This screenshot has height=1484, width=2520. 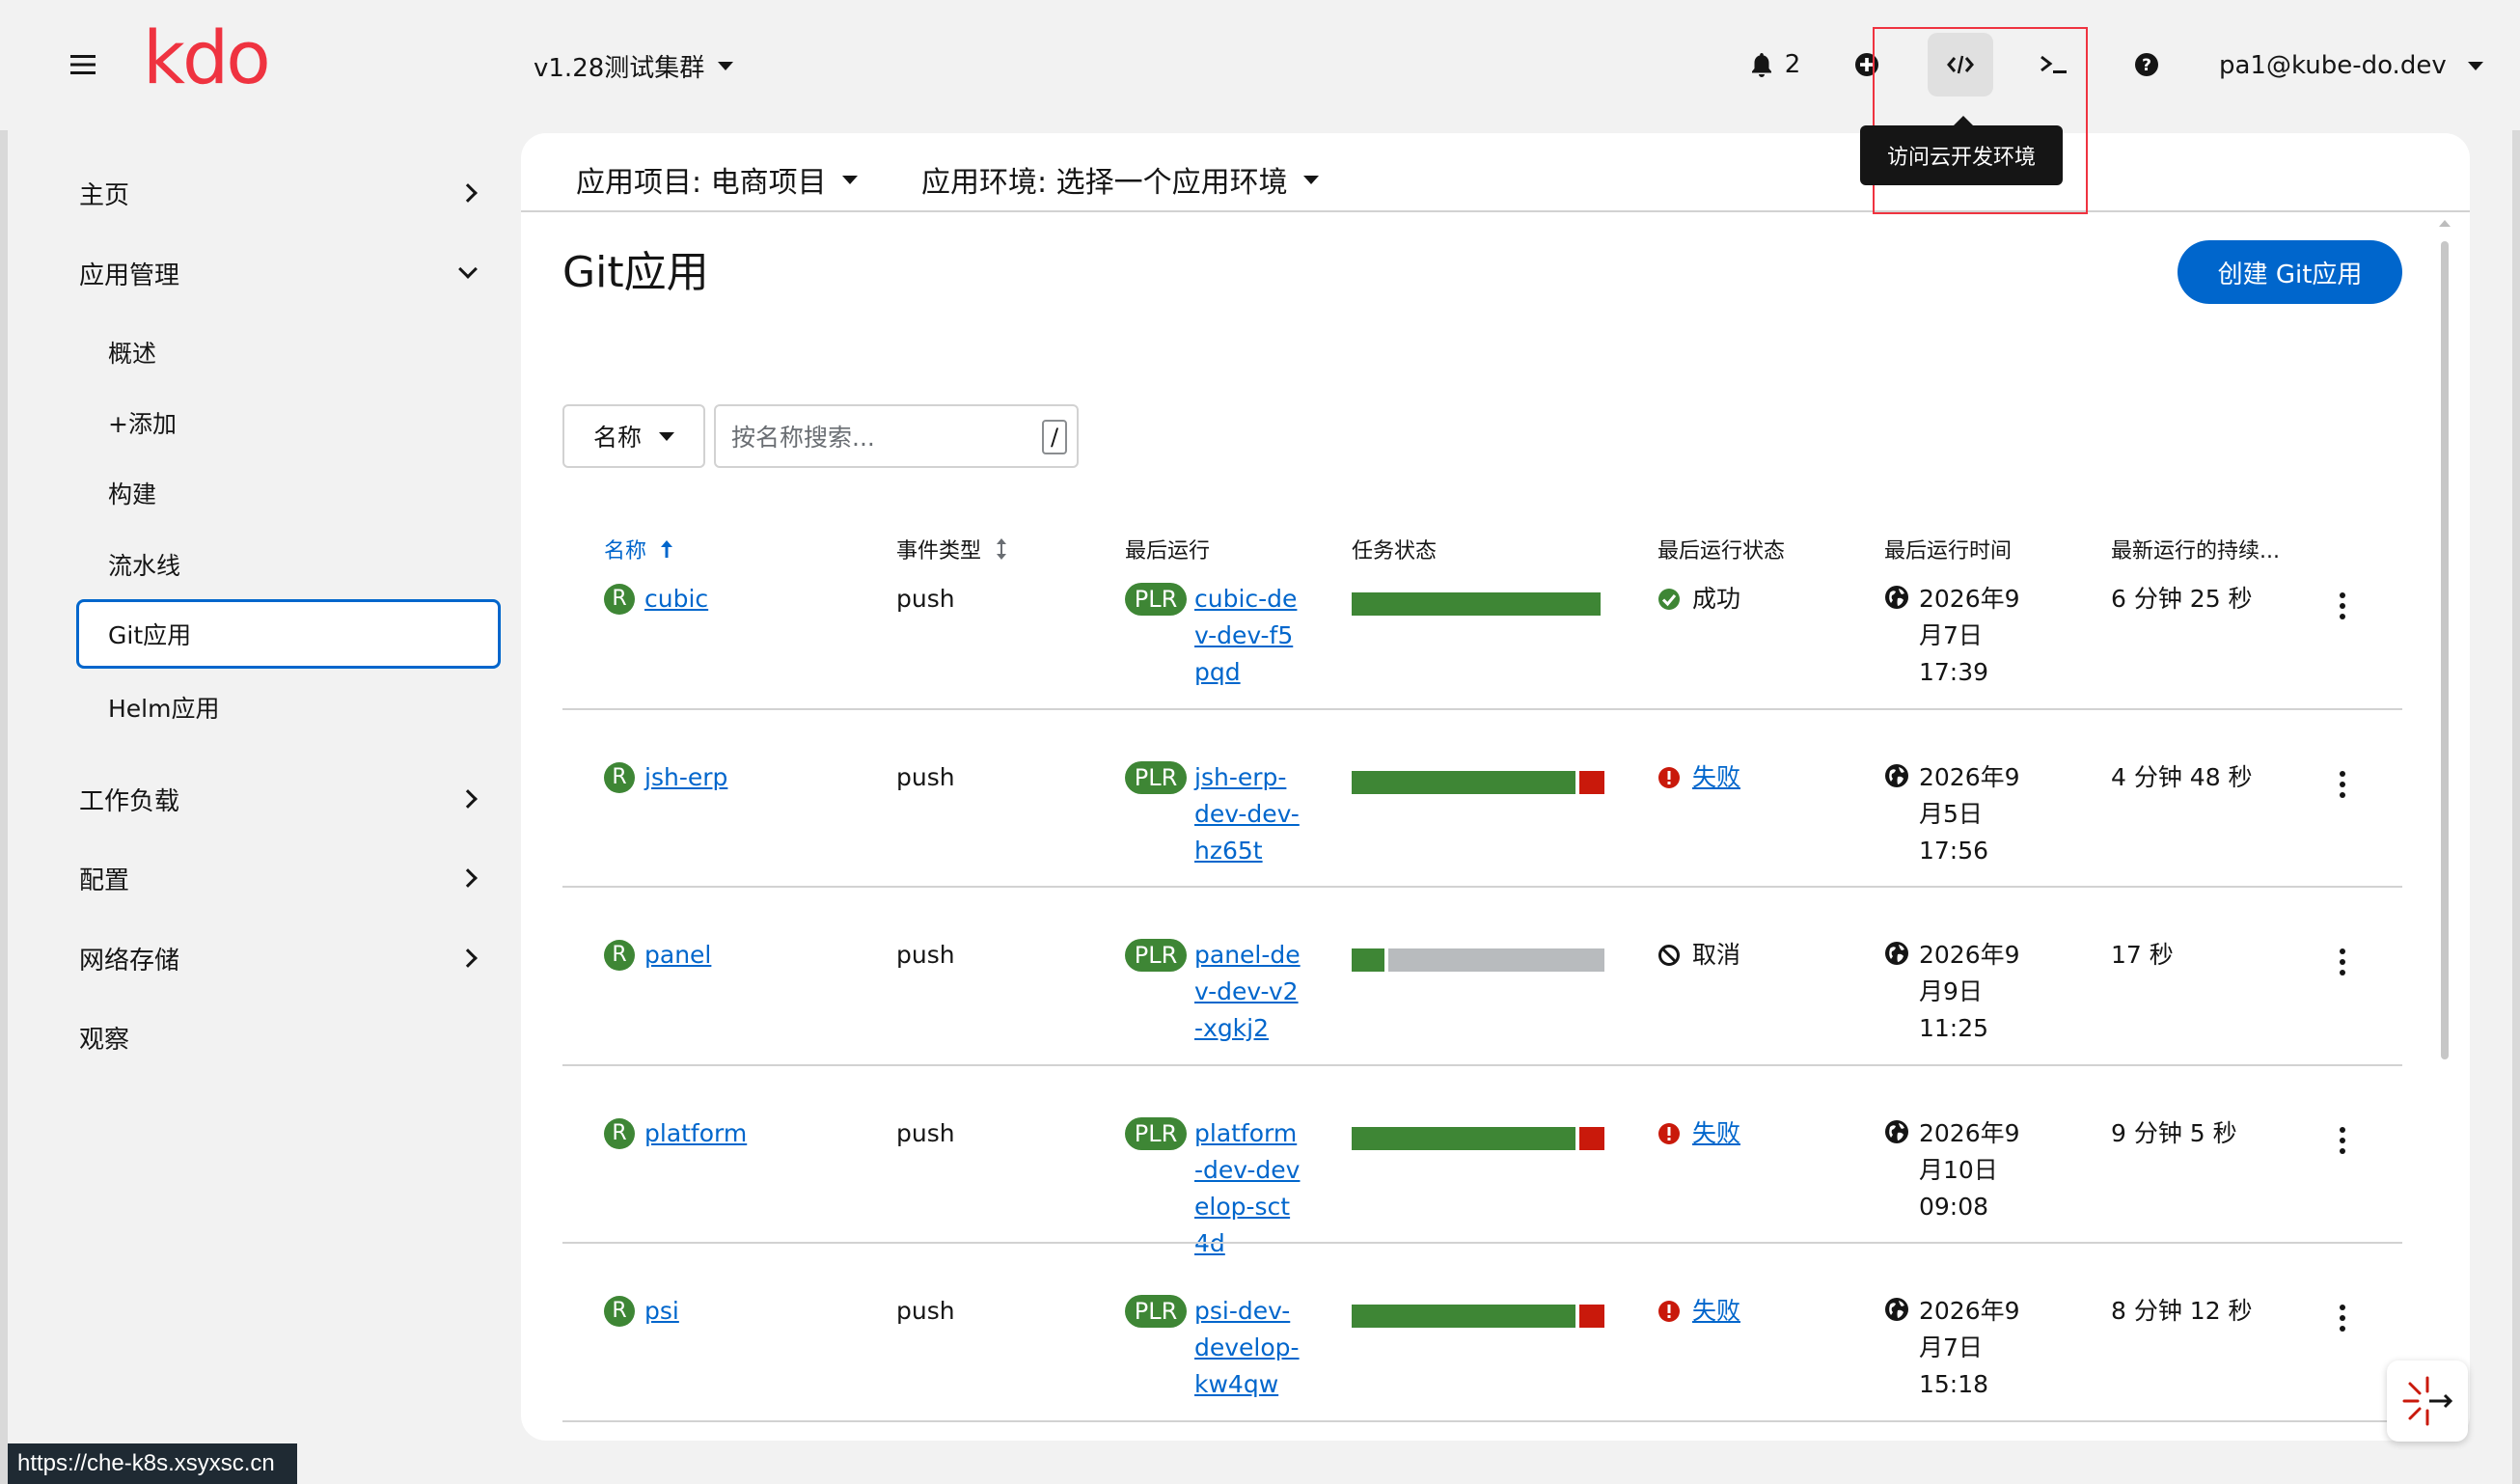 What do you see at coordinates (1247, 1188) in the screenshot?
I see `pipelinerun-link: platform-dev-develop-sct4d` at bounding box center [1247, 1188].